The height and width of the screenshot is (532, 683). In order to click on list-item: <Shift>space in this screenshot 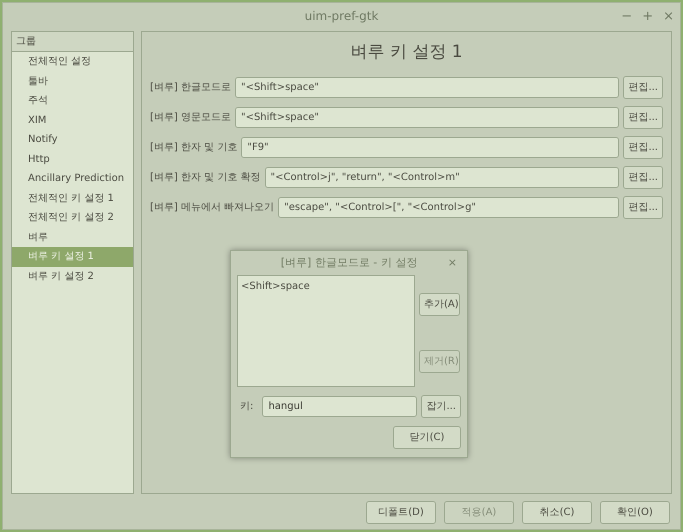, I will do `click(326, 286)`.